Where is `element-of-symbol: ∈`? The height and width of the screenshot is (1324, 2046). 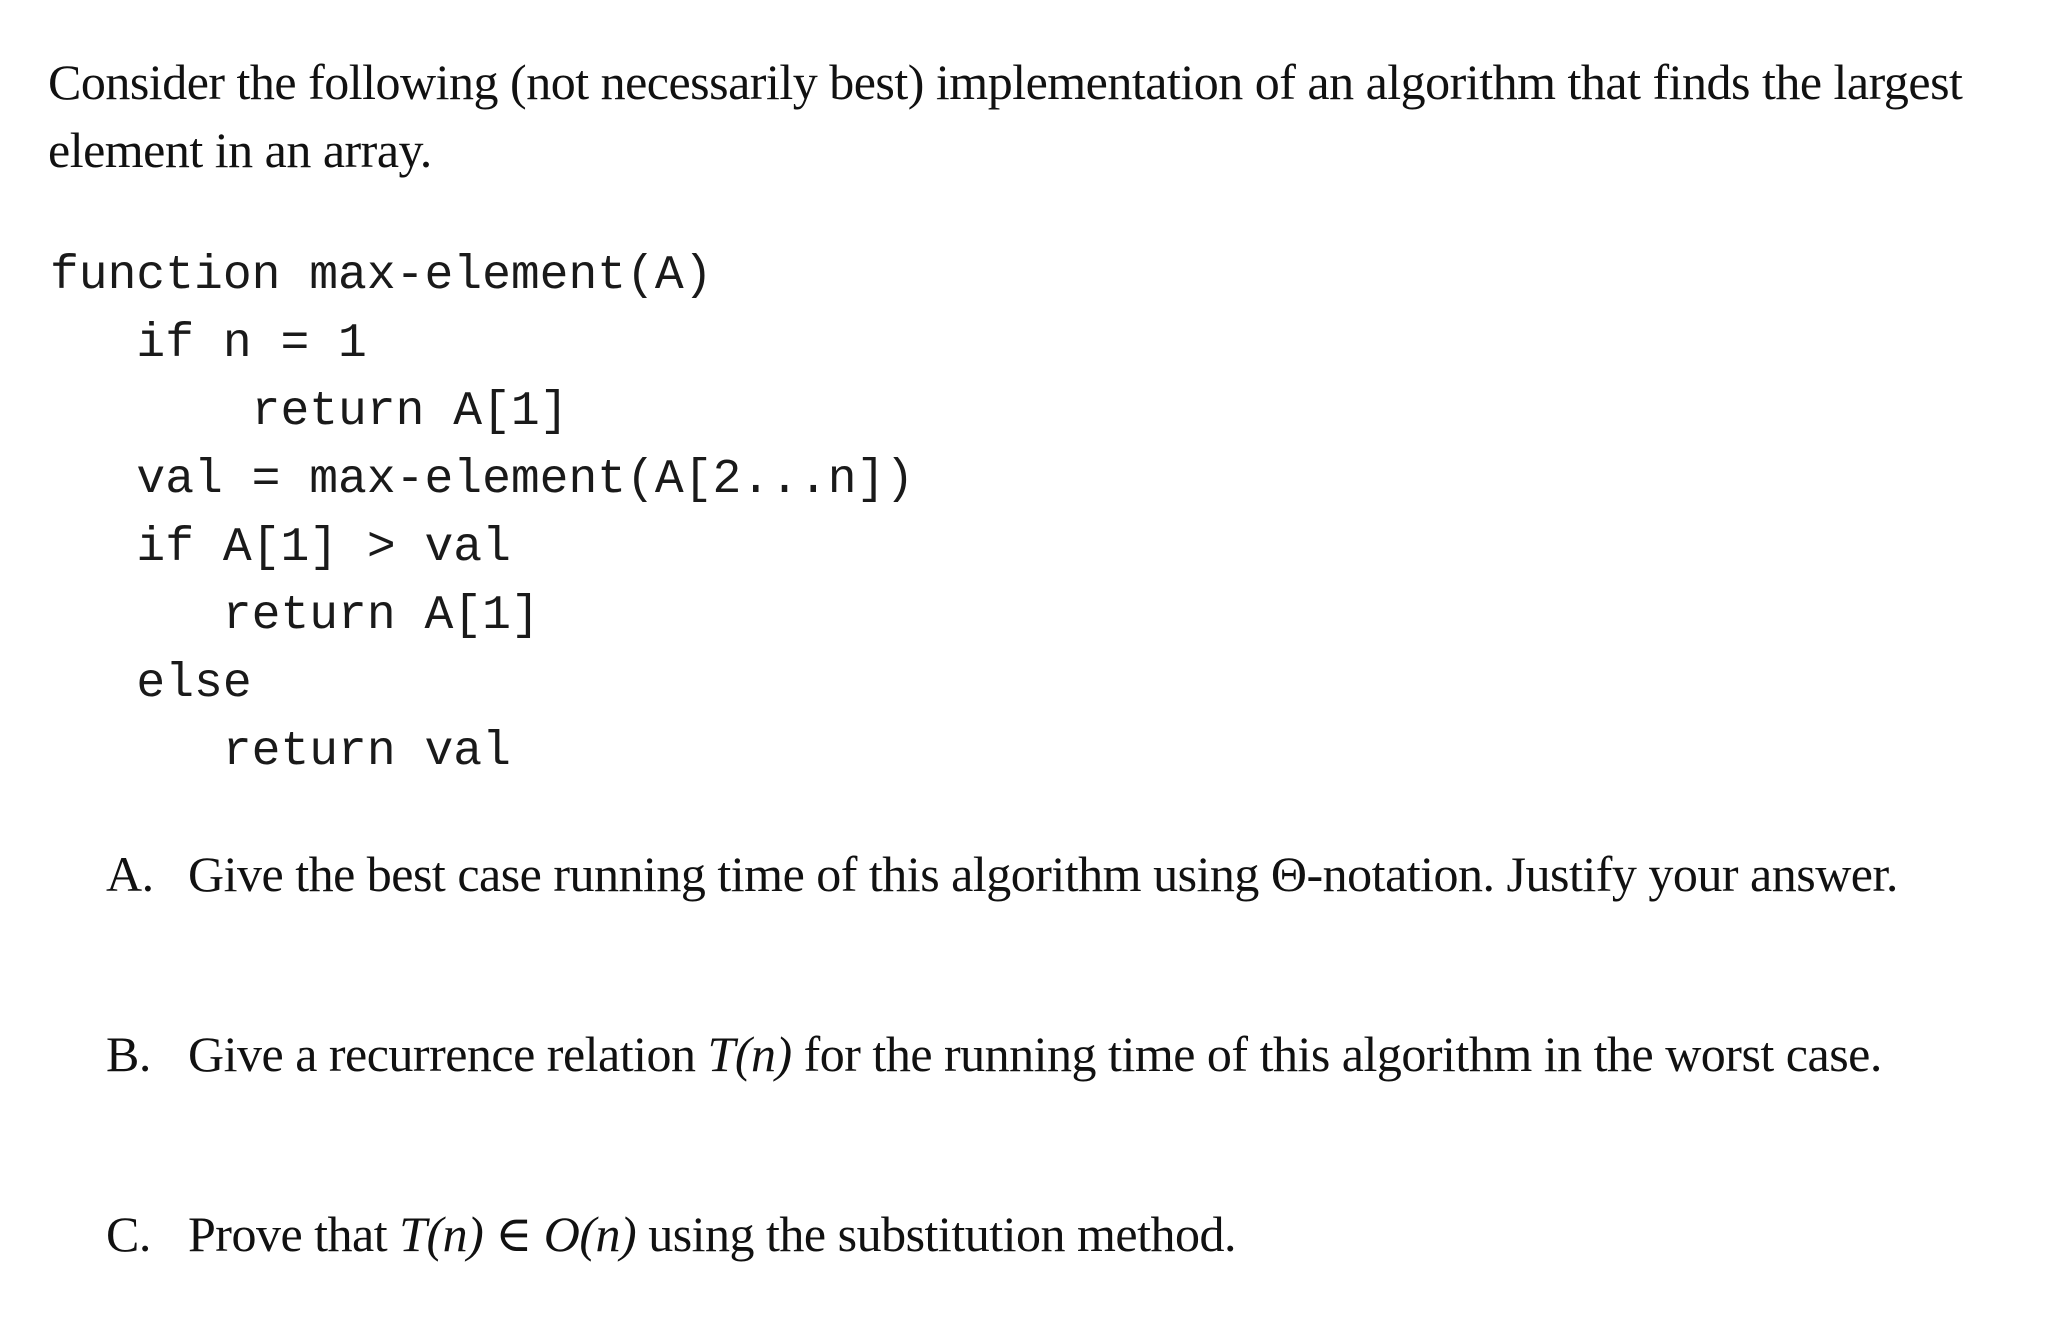
element-of-symbol: ∈ is located at coordinates (513, 1234).